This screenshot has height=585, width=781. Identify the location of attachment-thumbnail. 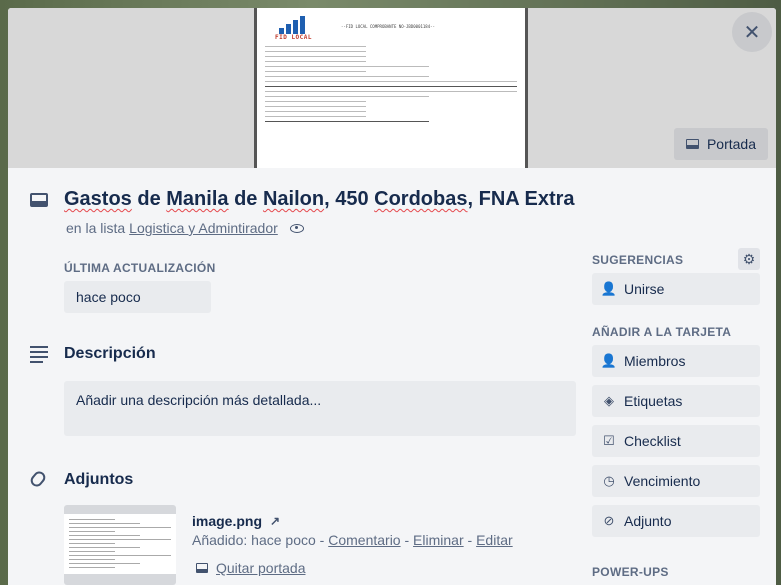
(120, 545).